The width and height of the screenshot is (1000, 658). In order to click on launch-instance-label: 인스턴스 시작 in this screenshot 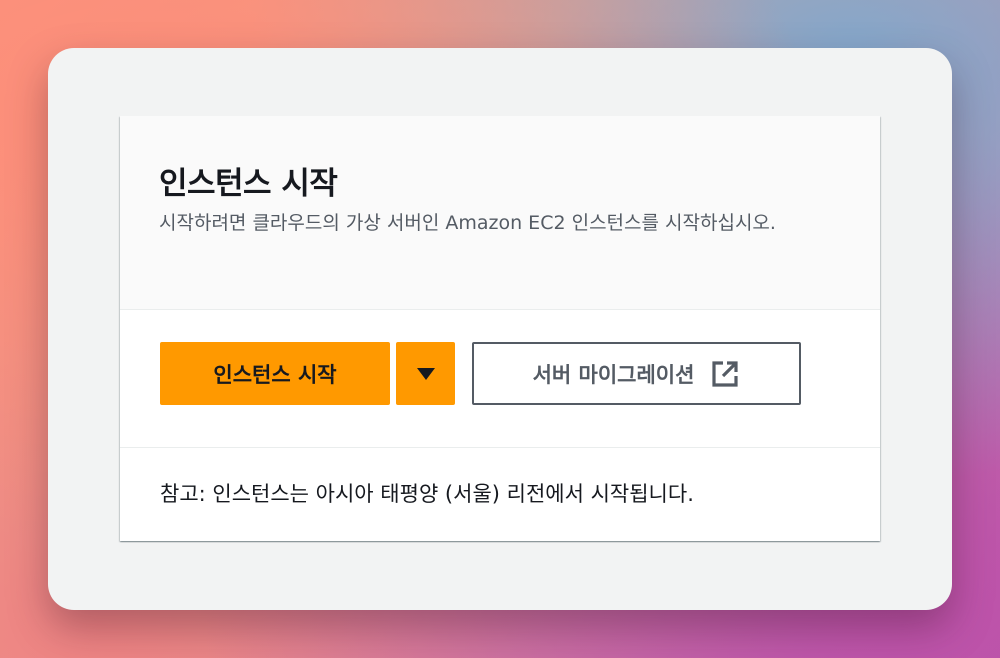, I will do `click(275, 374)`.